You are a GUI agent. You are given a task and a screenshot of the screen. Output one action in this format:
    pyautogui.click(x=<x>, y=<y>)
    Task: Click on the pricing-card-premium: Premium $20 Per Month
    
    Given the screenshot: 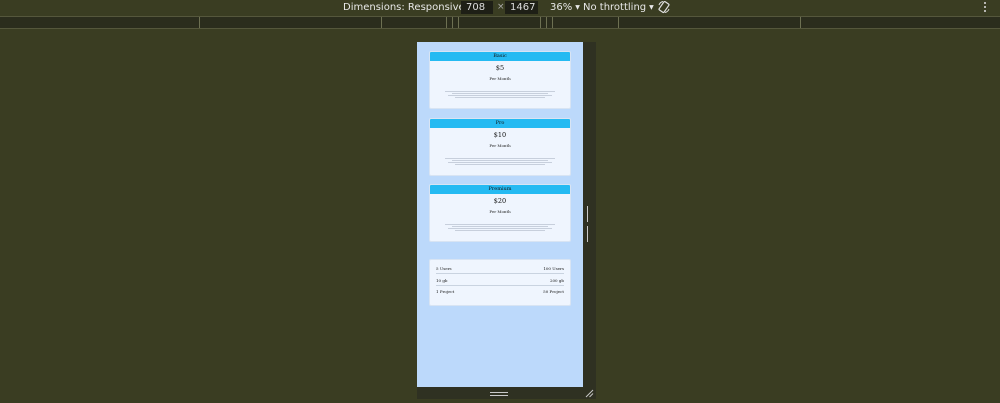 What is the action you would take?
    pyautogui.click(x=500, y=213)
    